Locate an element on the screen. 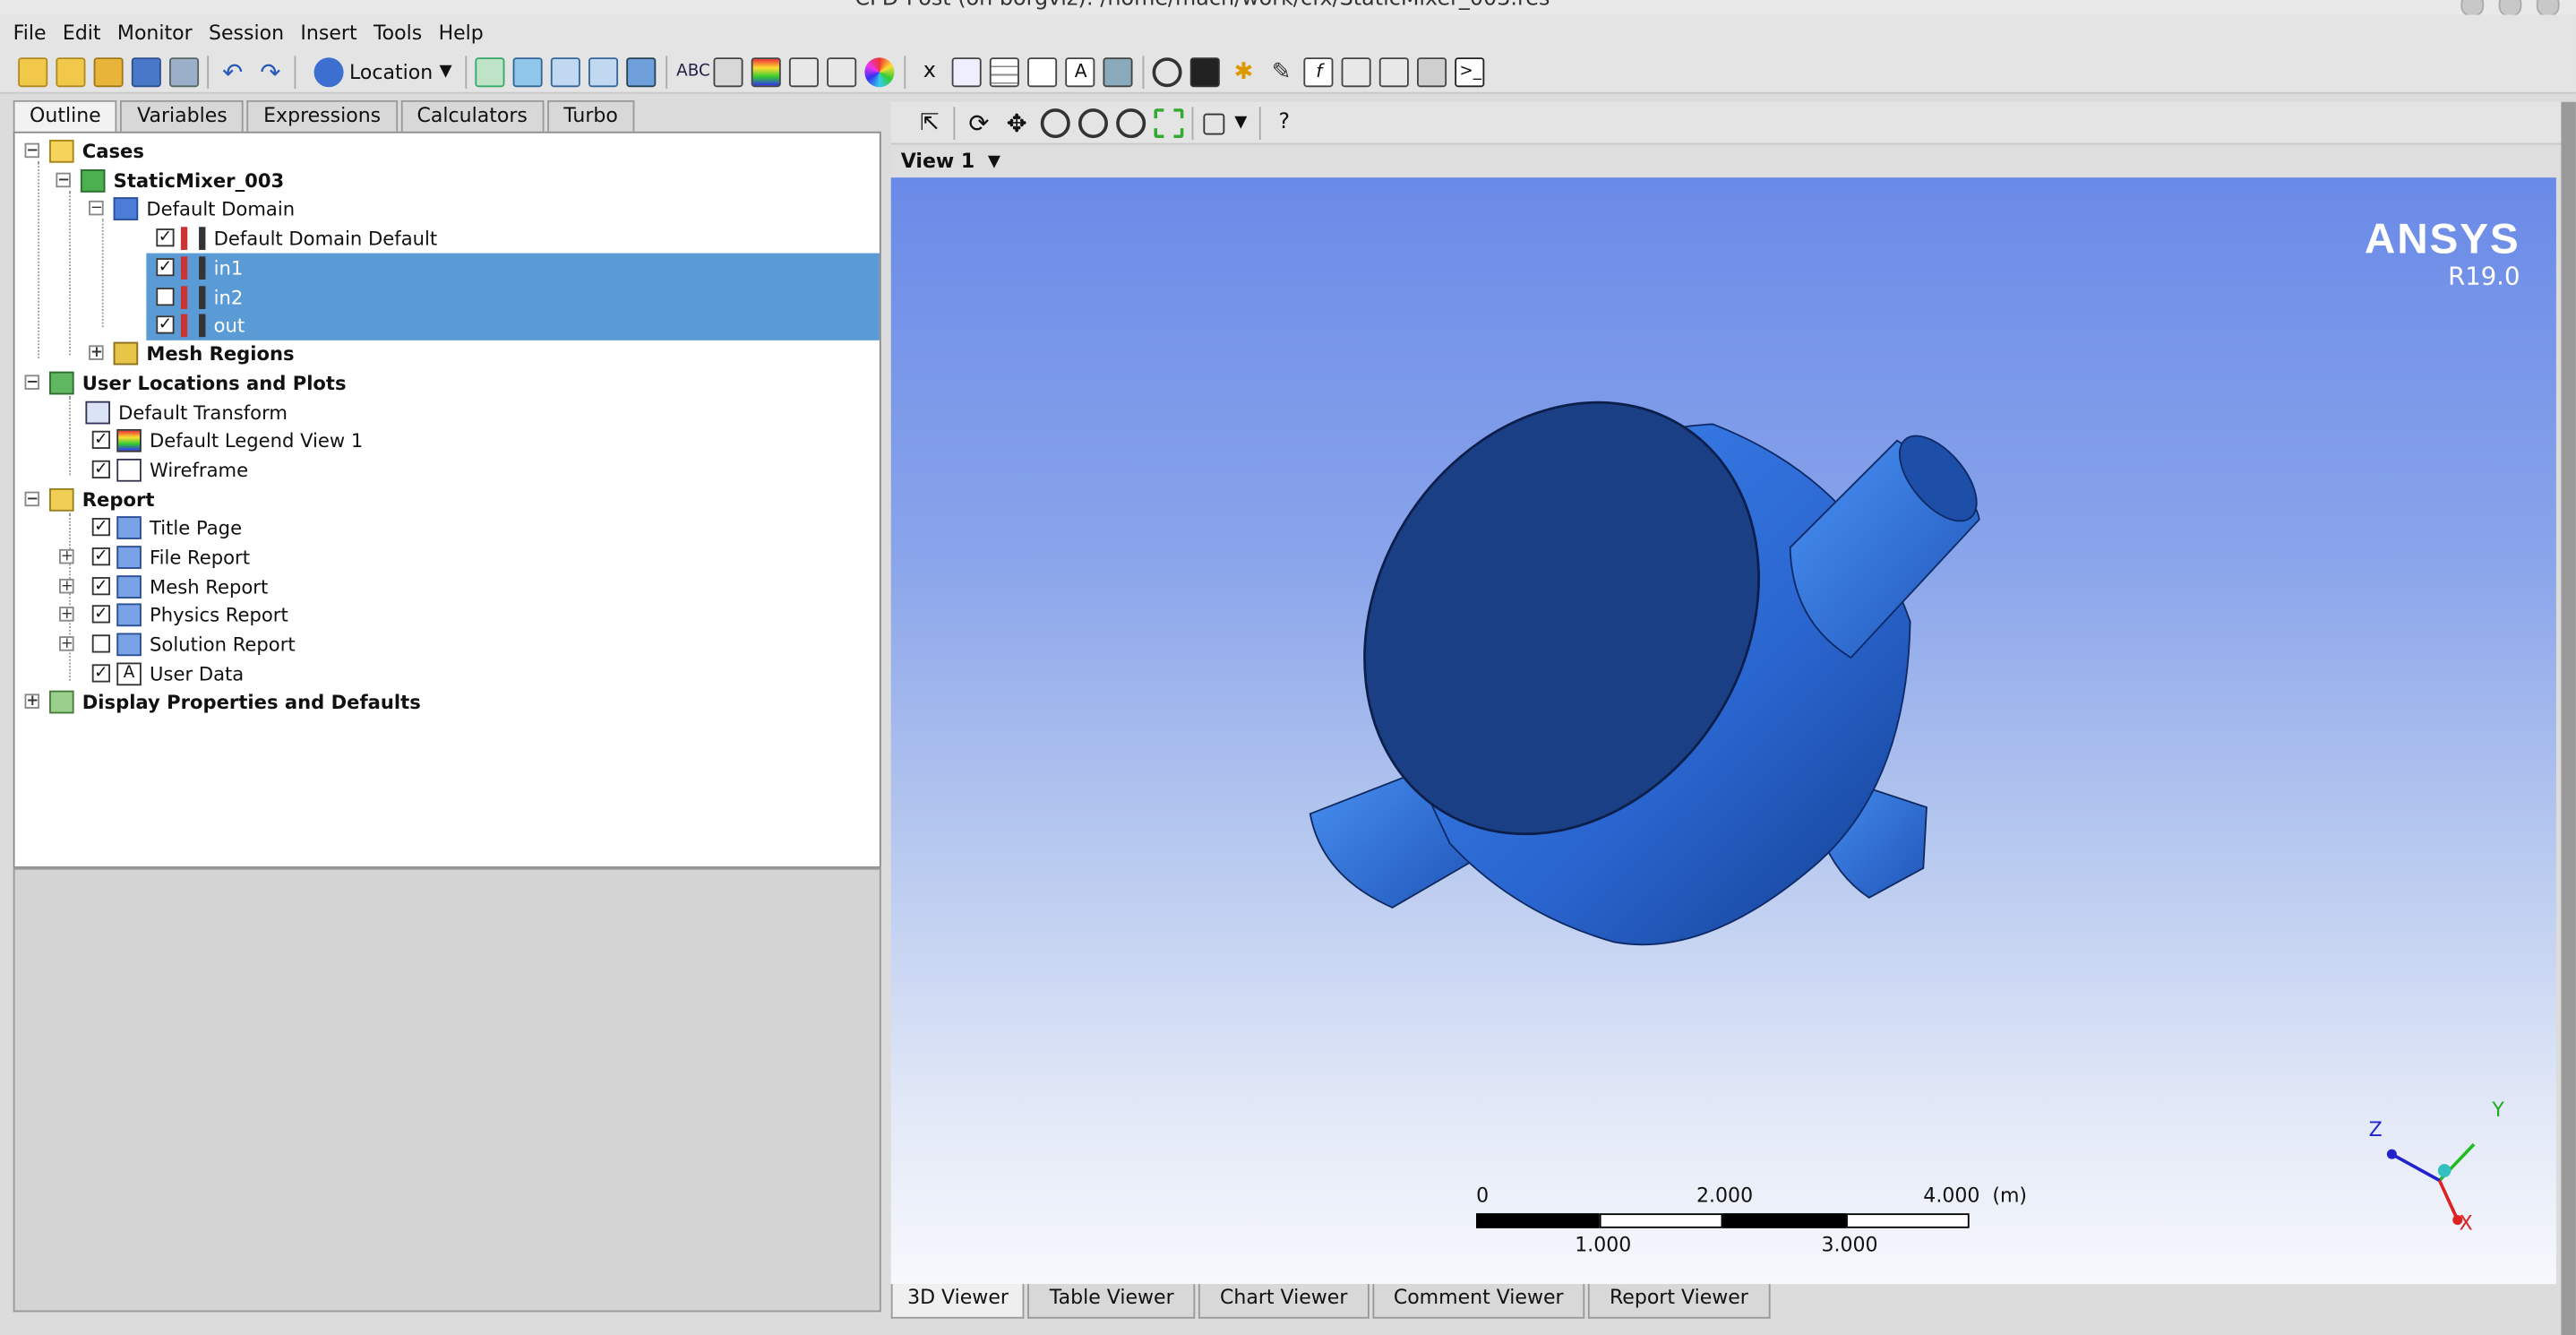  tab-3d-viewer: 3D Viewer is located at coordinates (958, 1301).